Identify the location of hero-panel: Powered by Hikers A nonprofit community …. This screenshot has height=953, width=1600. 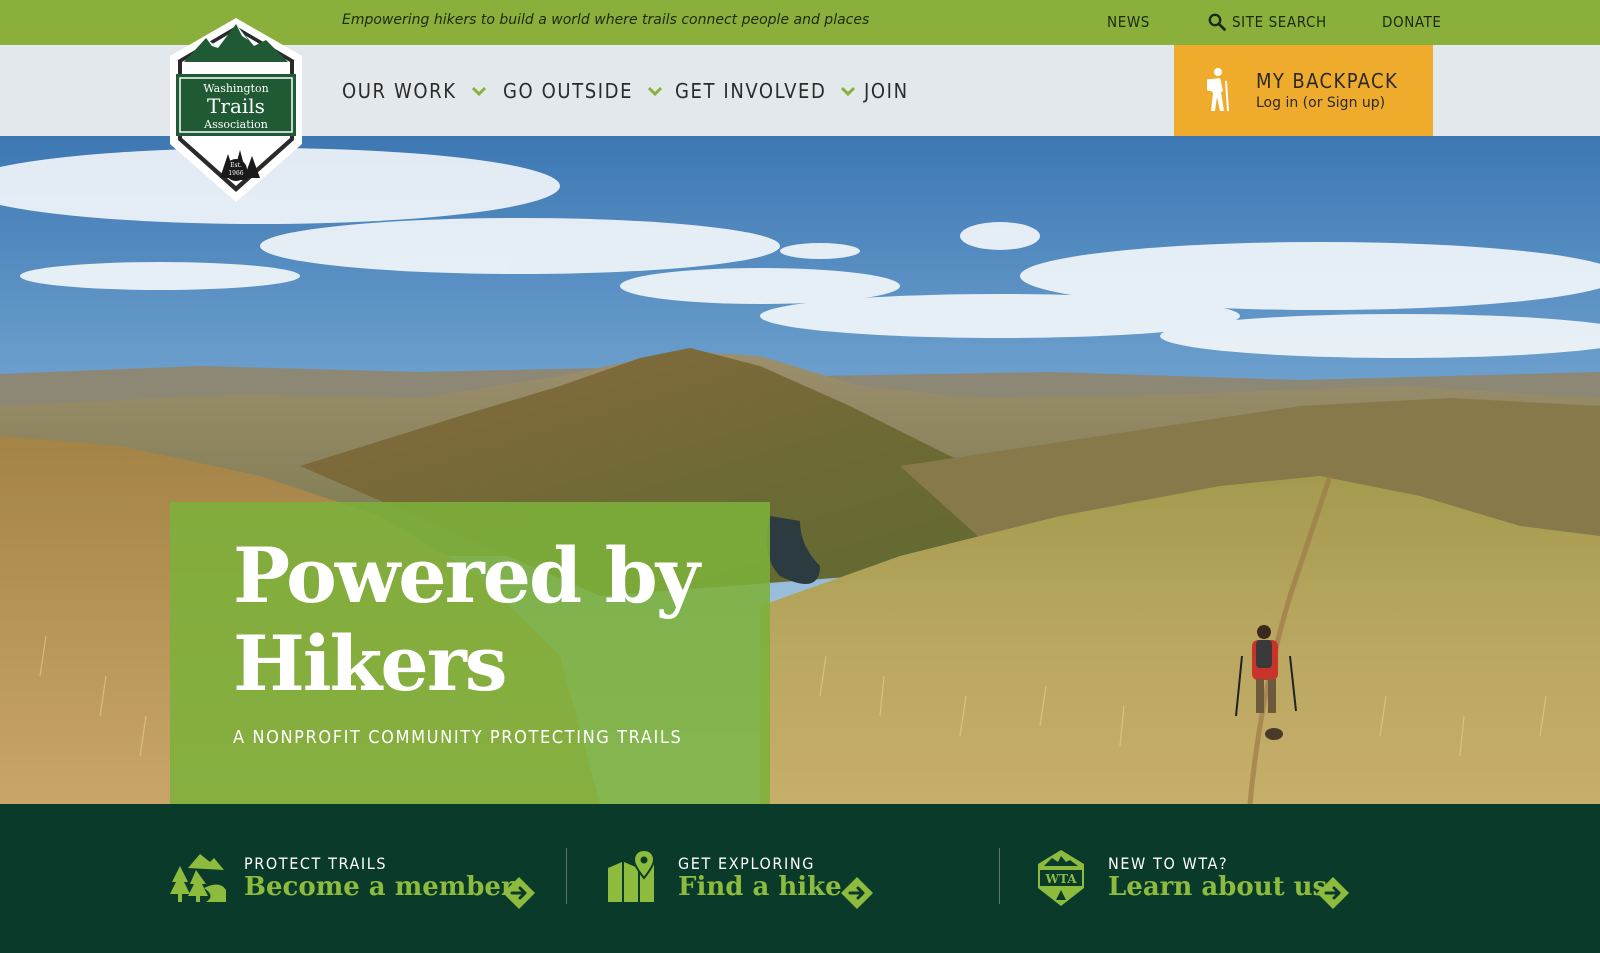
(470, 653).